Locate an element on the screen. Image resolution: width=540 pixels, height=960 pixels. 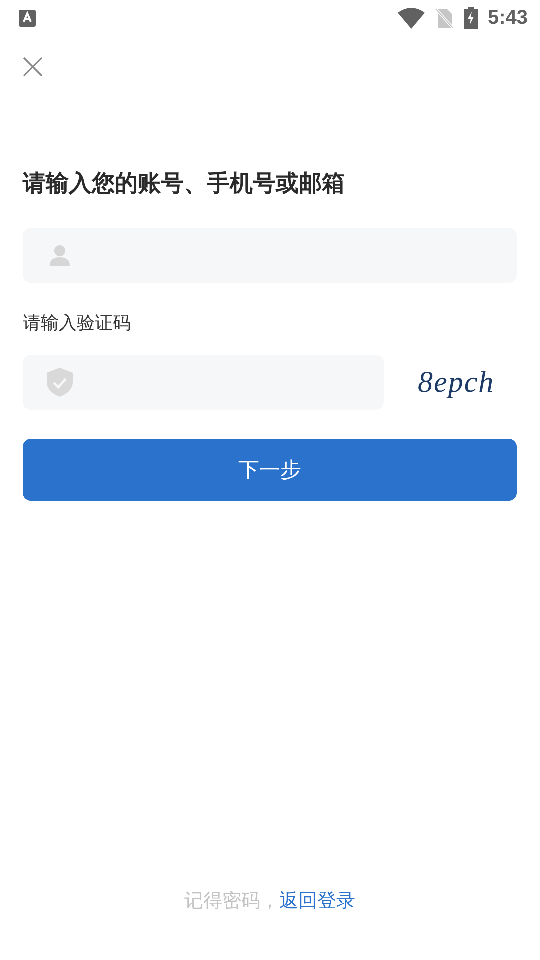
account-field is located at coordinates (270, 255).